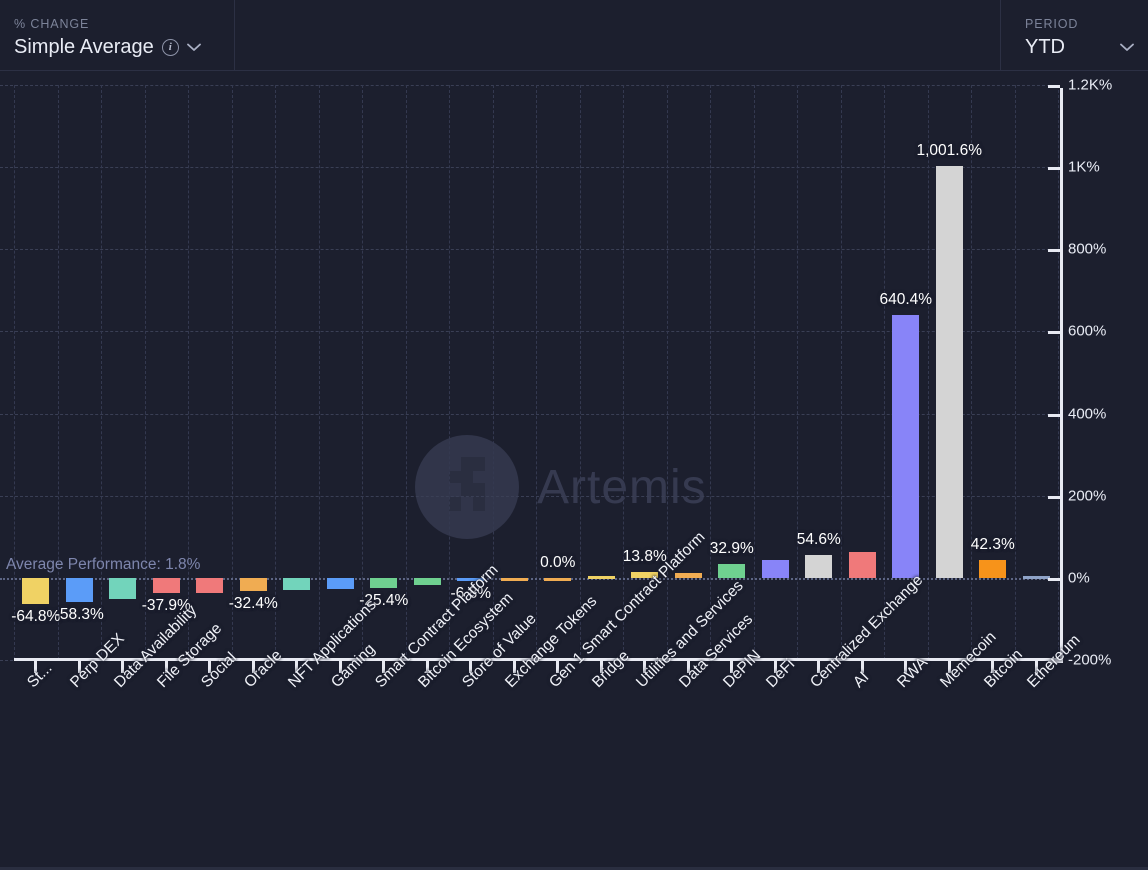 The image size is (1148, 870). What do you see at coordinates (1074, 35) in the screenshot?
I see `period-selector: PERIOD YTD` at bounding box center [1074, 35].